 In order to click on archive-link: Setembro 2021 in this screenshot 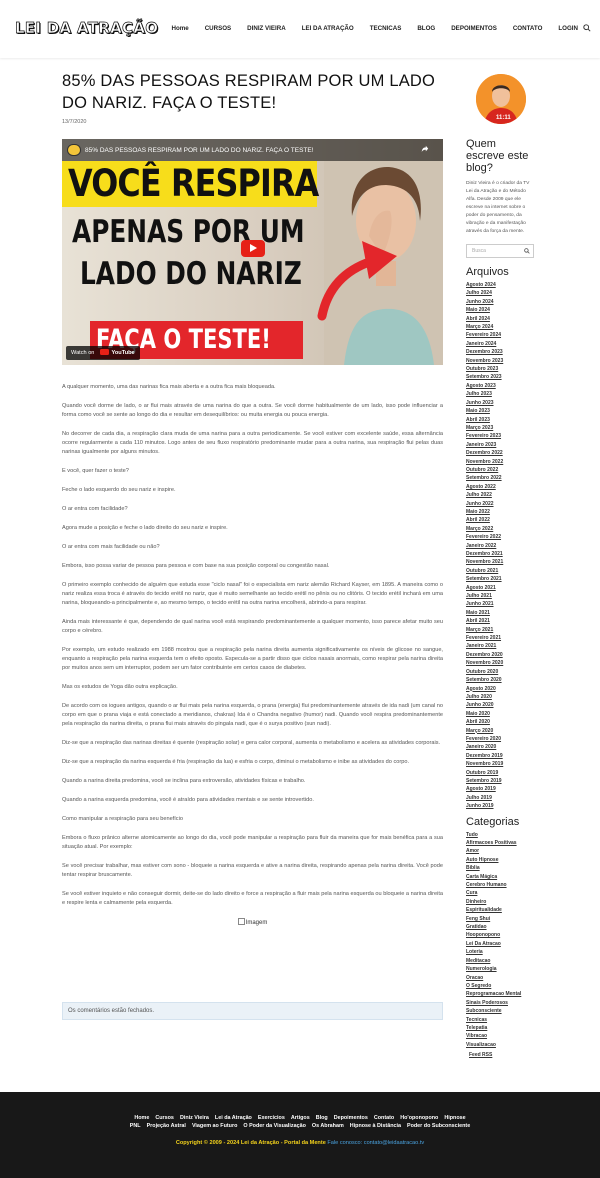, I will do `click(501, 579)`.